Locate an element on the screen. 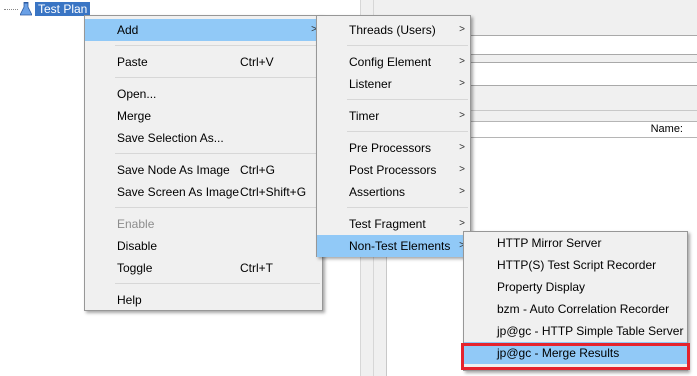 Image resolution: width=697 pixels, height=376 pixels. menu-item-label: Timer is located at coordinates (364, 116).